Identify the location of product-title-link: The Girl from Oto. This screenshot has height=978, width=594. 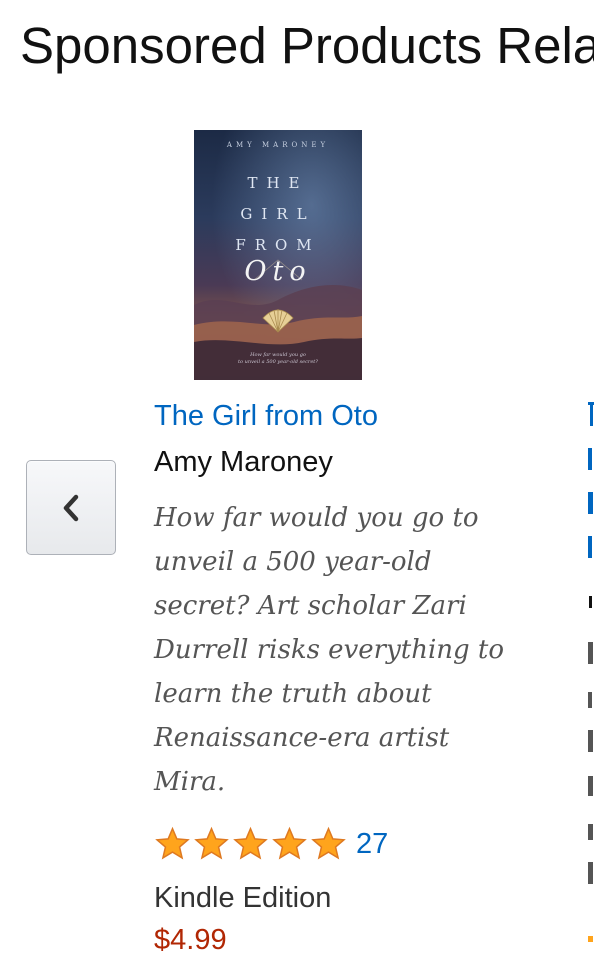
(266, 416).